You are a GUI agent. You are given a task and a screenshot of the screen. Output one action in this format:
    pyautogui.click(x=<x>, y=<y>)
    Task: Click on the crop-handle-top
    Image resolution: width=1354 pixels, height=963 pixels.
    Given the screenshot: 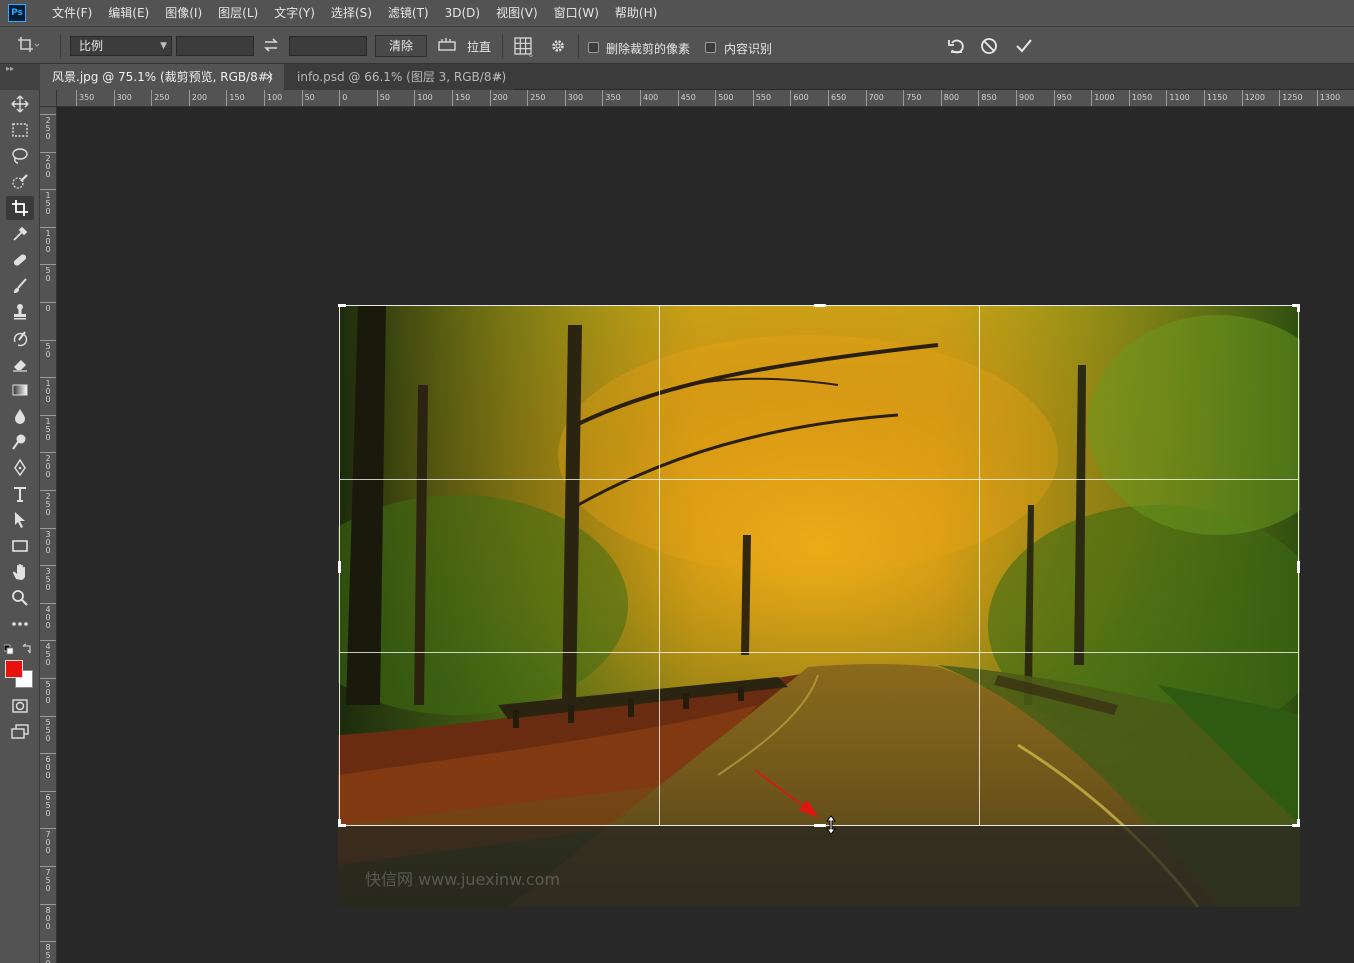 What is the action you would take?
    pyautogui.click(x=820, y=305)
    